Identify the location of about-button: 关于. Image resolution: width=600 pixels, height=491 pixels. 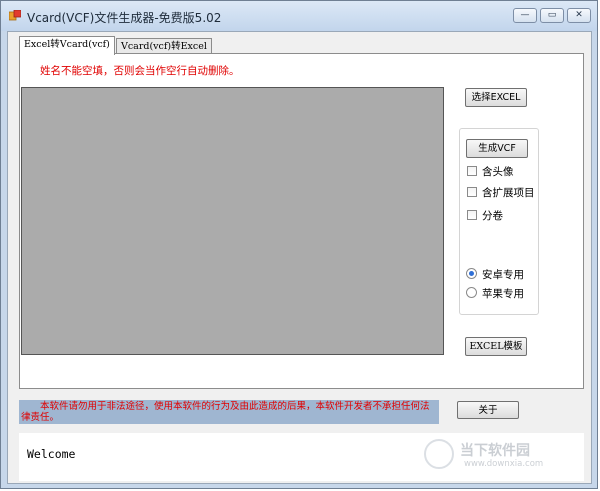
(488, 410).